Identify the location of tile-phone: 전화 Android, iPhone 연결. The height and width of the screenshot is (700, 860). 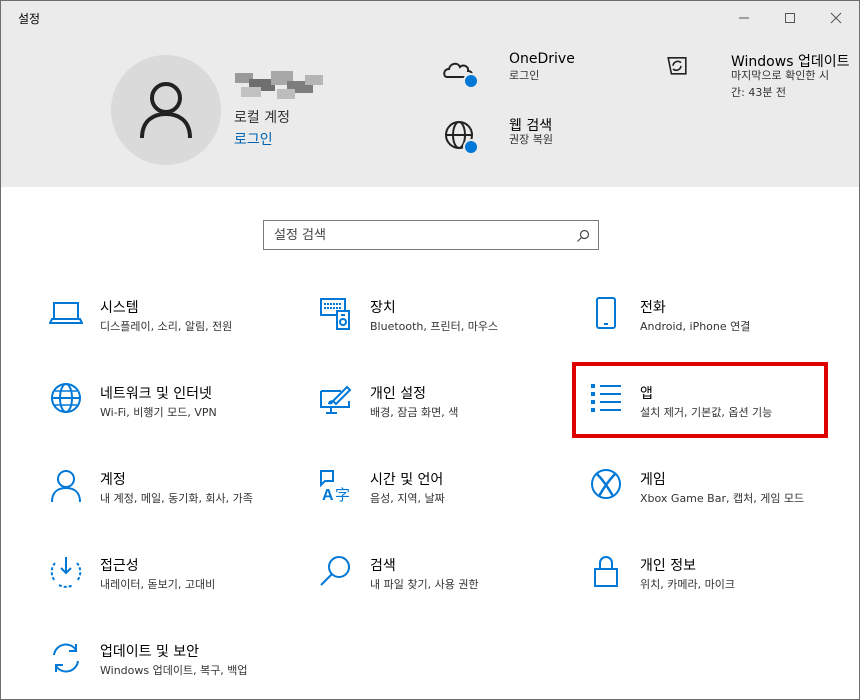
(714, 332).